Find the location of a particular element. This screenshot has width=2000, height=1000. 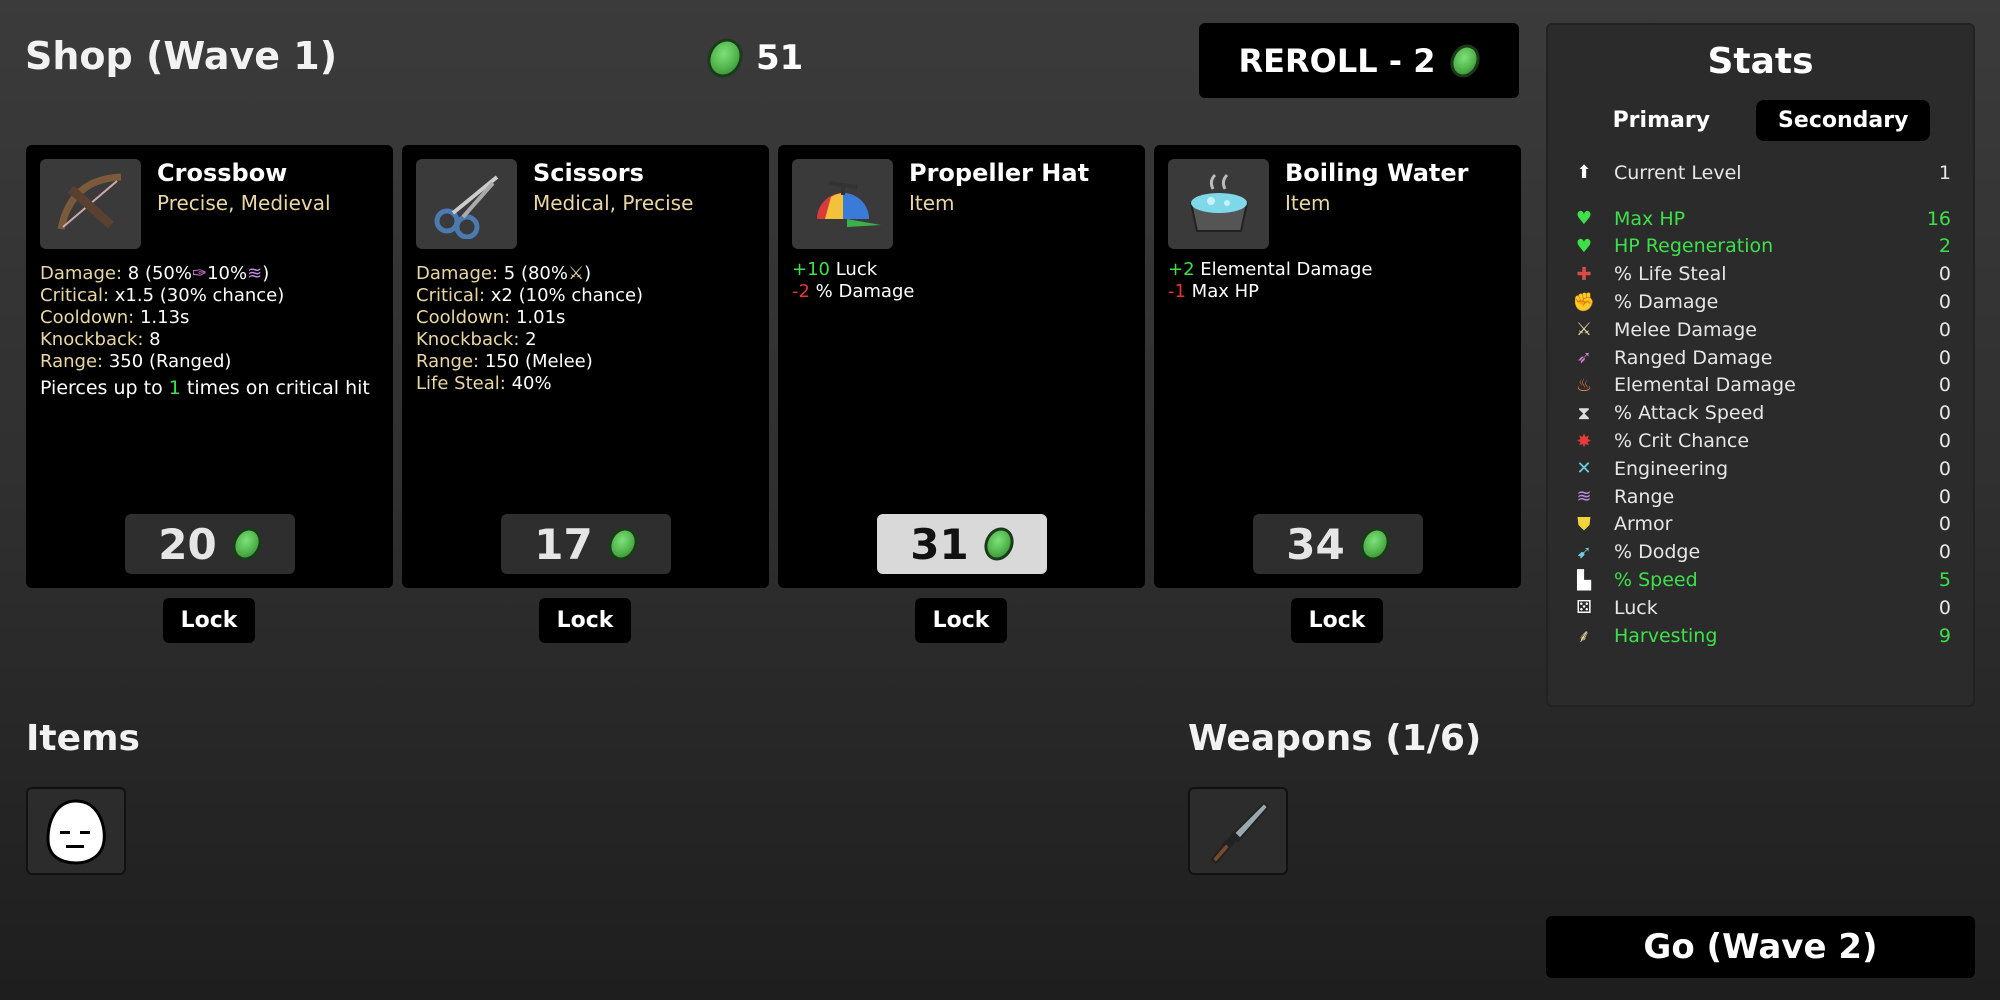

crossbow-icon is located at coordinates (90, 204).